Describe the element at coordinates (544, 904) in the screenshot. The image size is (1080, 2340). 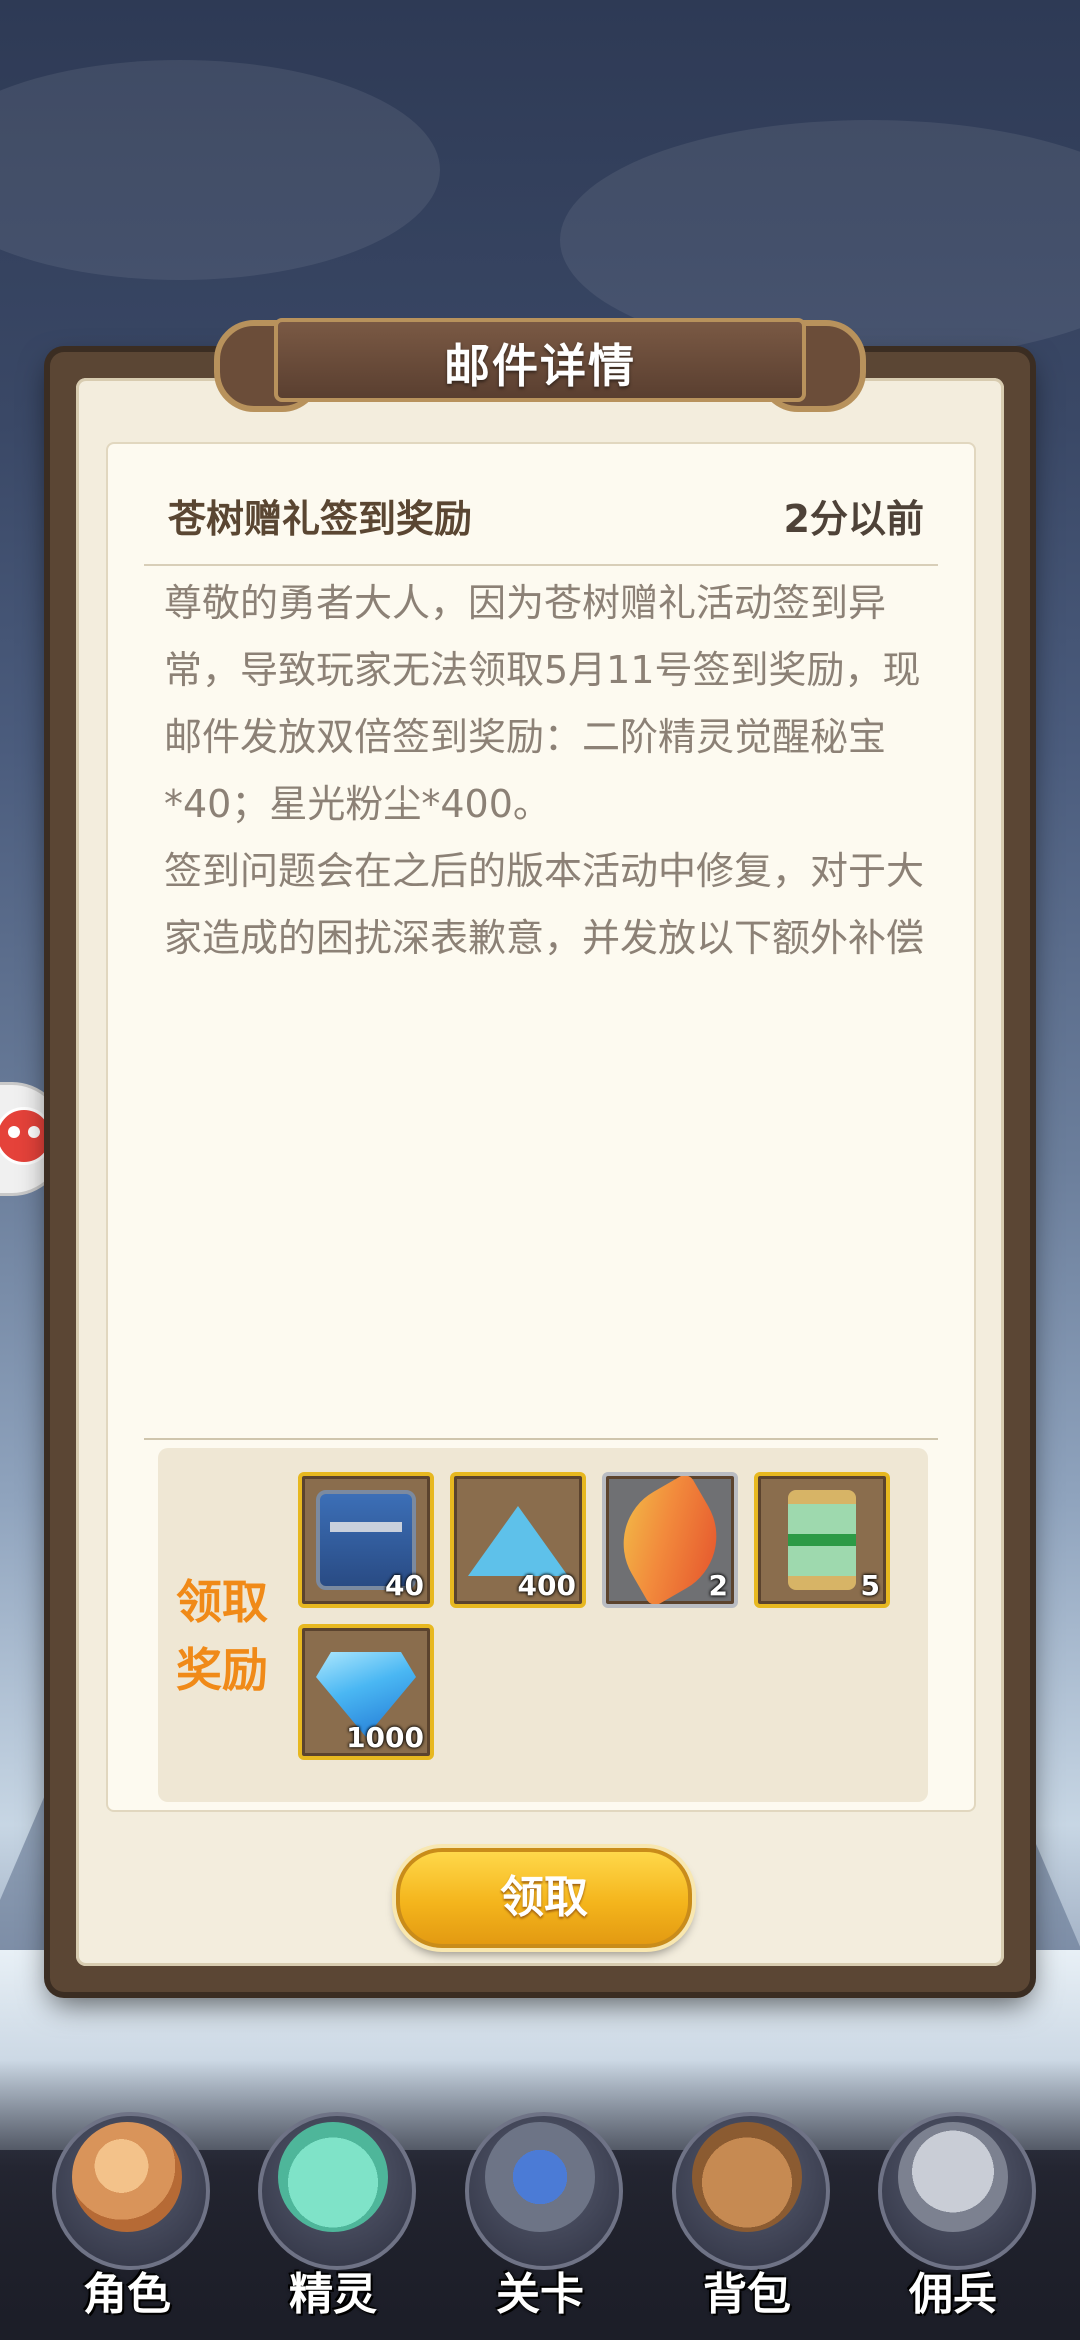
I see `mail-body-paragraph: 签到问题会在之后的版本活动中修复，对于大家造成的困扰深表歉意，并发放以下额外补偿` at that location.